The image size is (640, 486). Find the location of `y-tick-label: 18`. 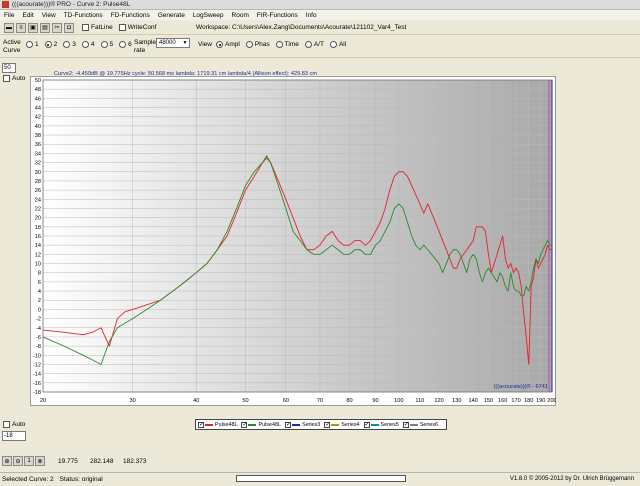

y-tick-label: 18 is located at coordinates (38, 228).